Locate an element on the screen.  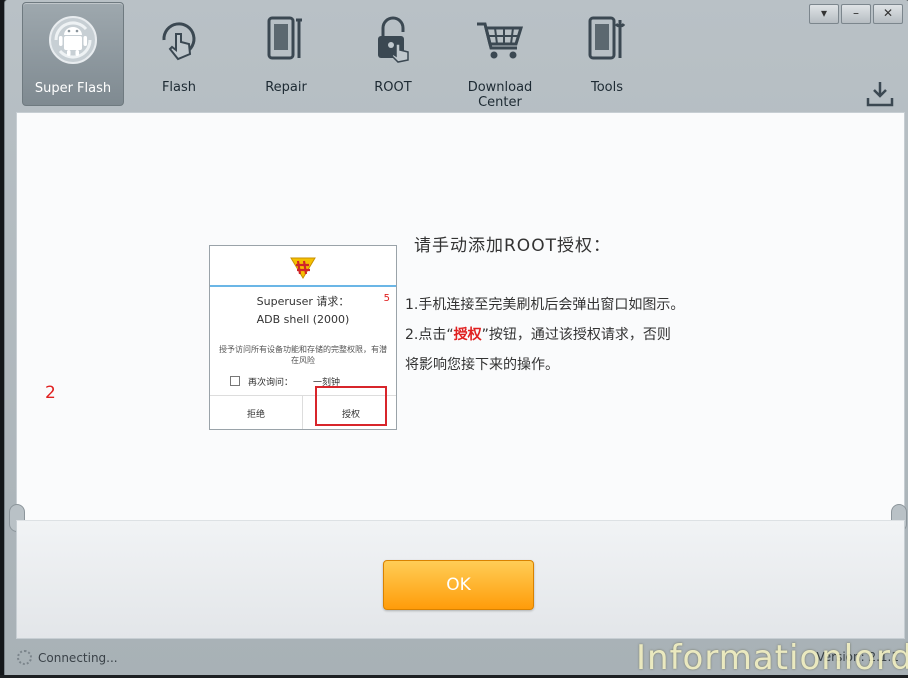
cart-icon is located at coordinates (500, 40).